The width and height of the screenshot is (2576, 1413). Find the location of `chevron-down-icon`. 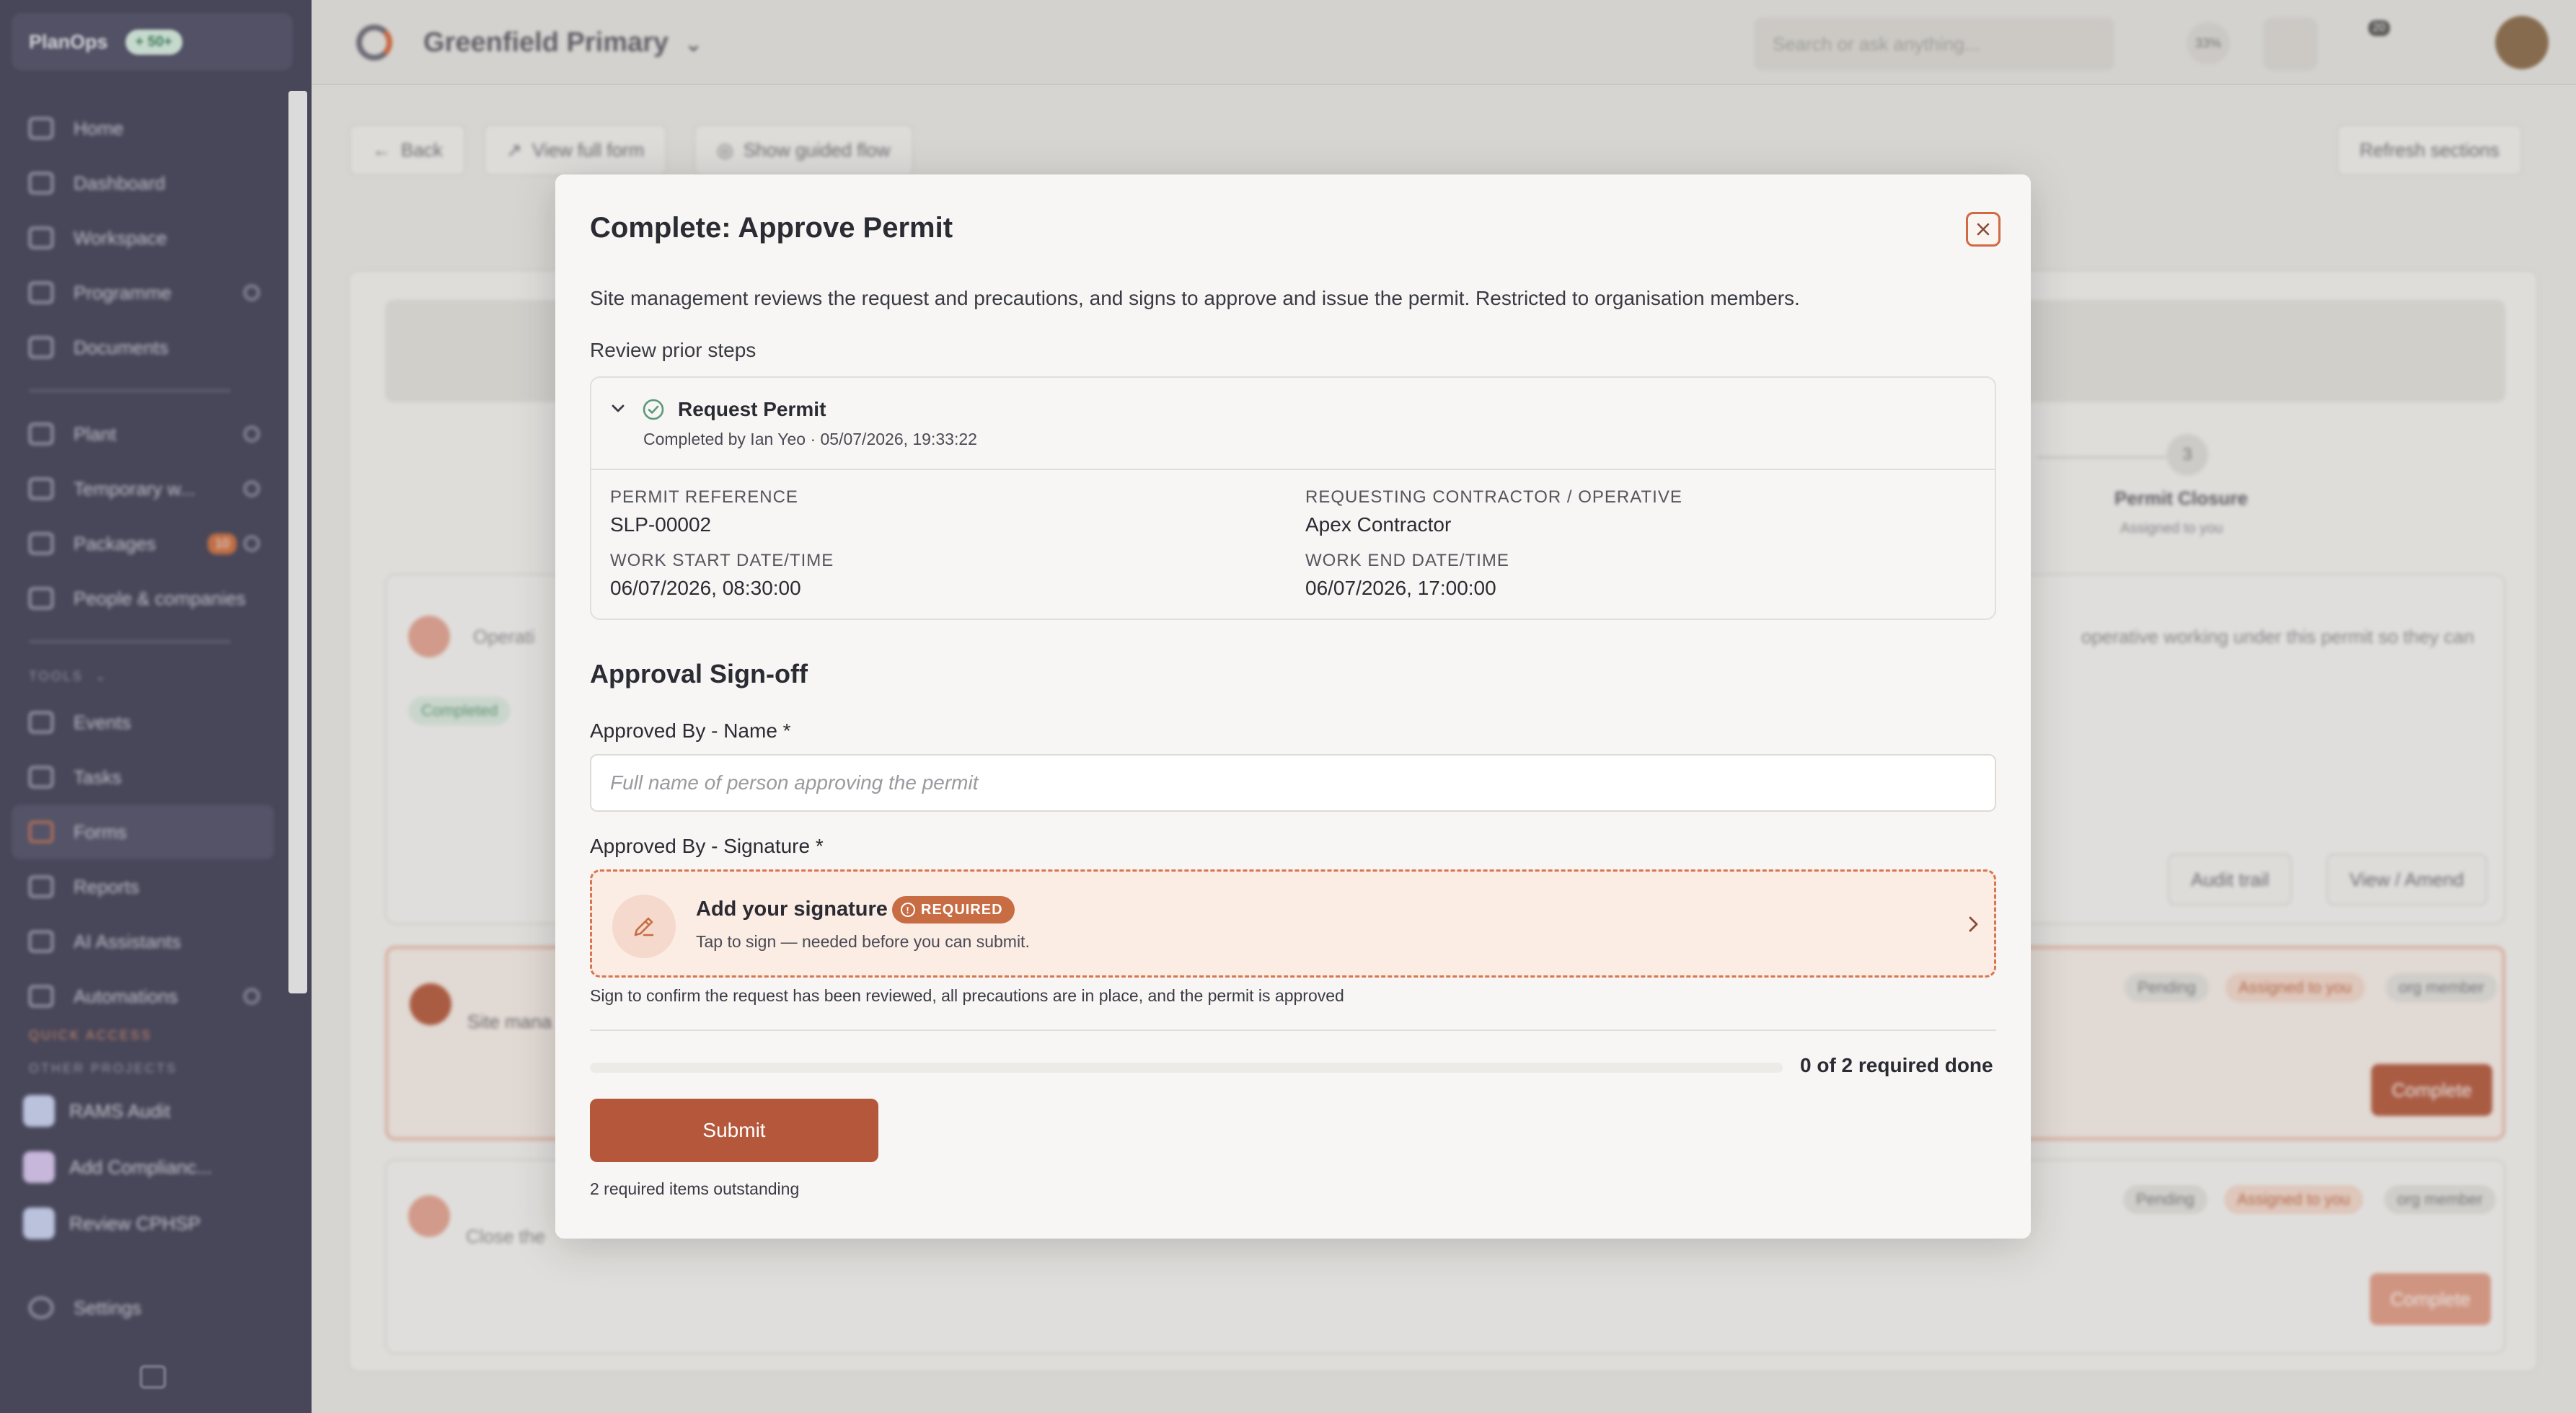

chevron-down-icon is located at coordinates (618, 408).